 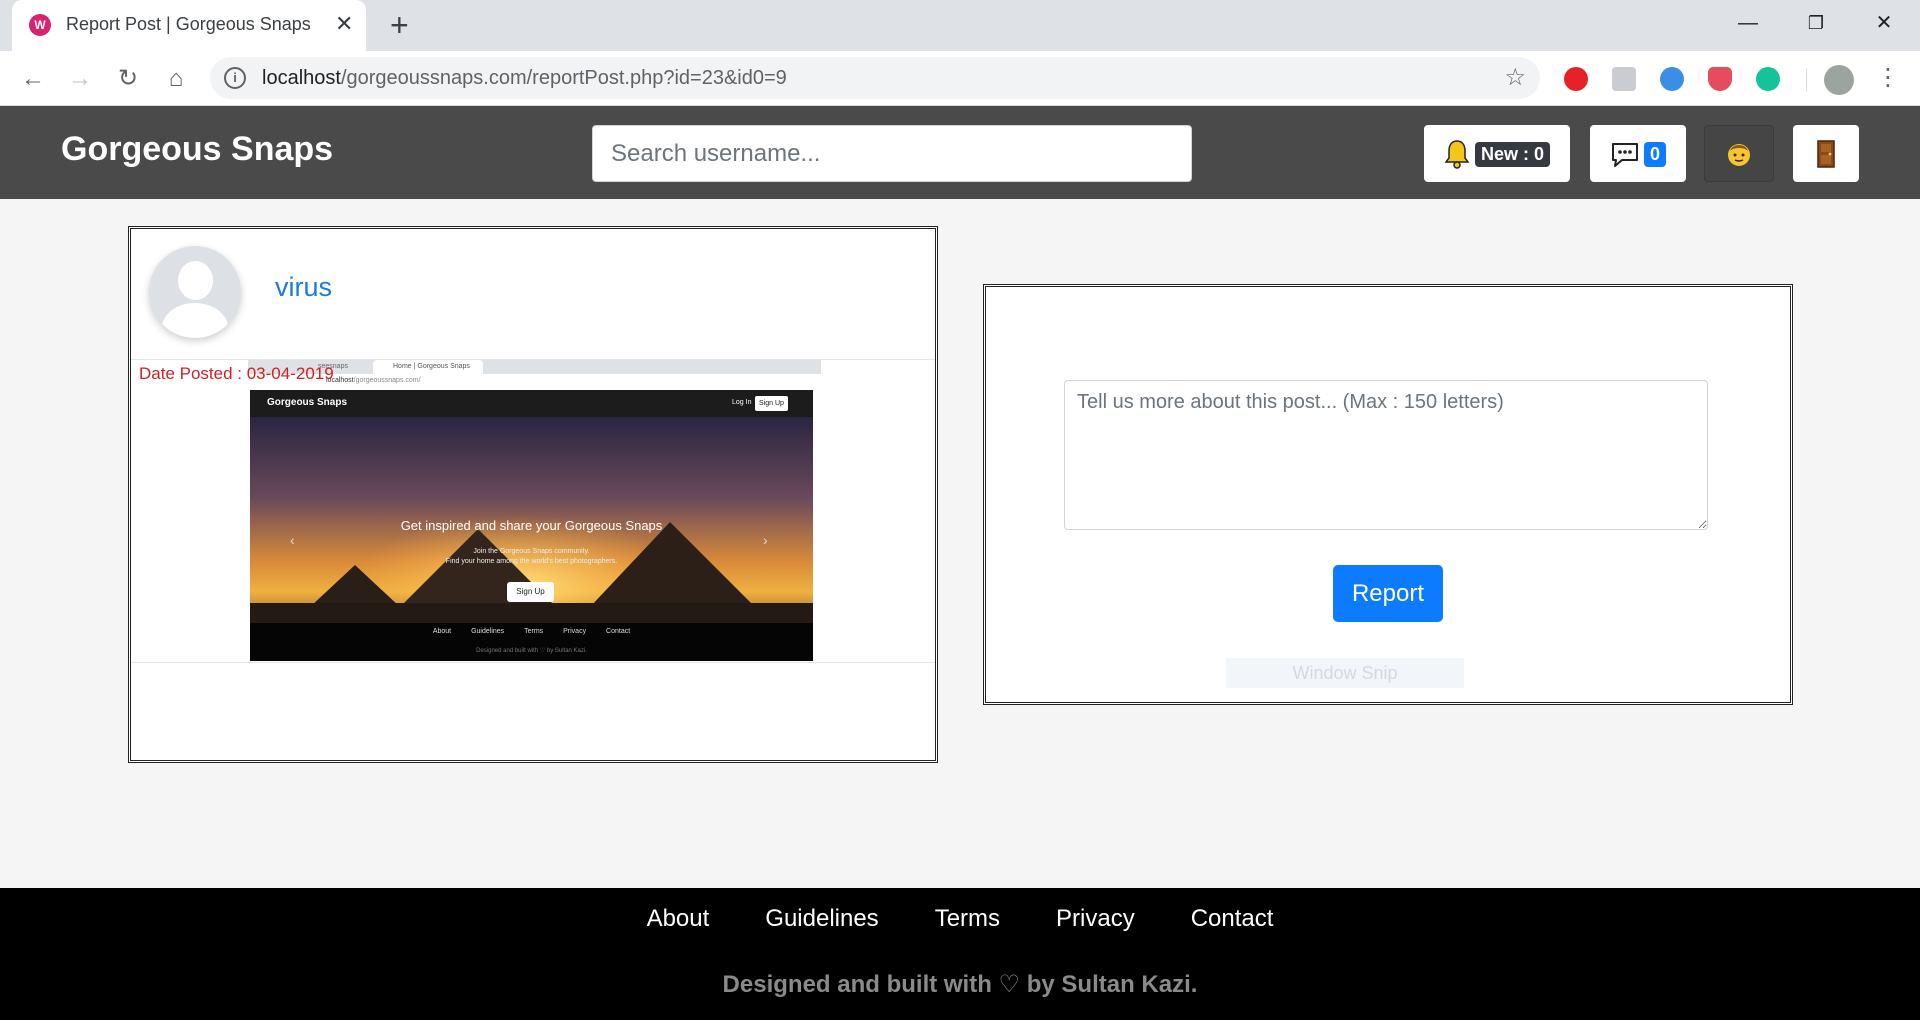 I want to click on post-divider, so click(x=533, y=662).